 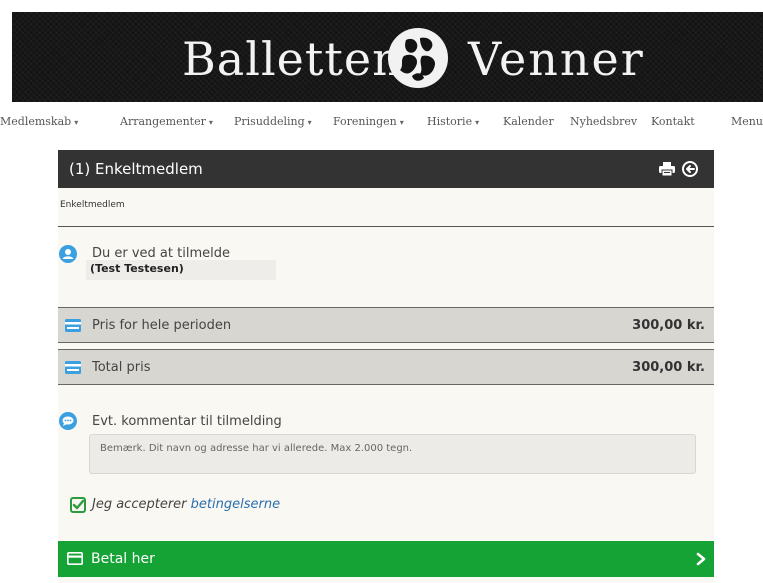 I want to click on nav-label: Foreningen, so click(x=365, y=121).